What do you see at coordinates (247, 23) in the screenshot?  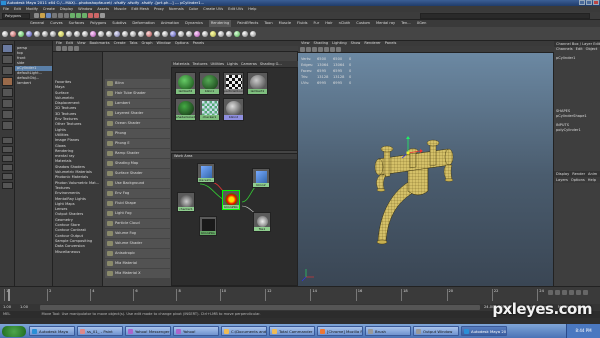 I see `shelf-tab: PaintEffects` at bounding box center [247, 23].